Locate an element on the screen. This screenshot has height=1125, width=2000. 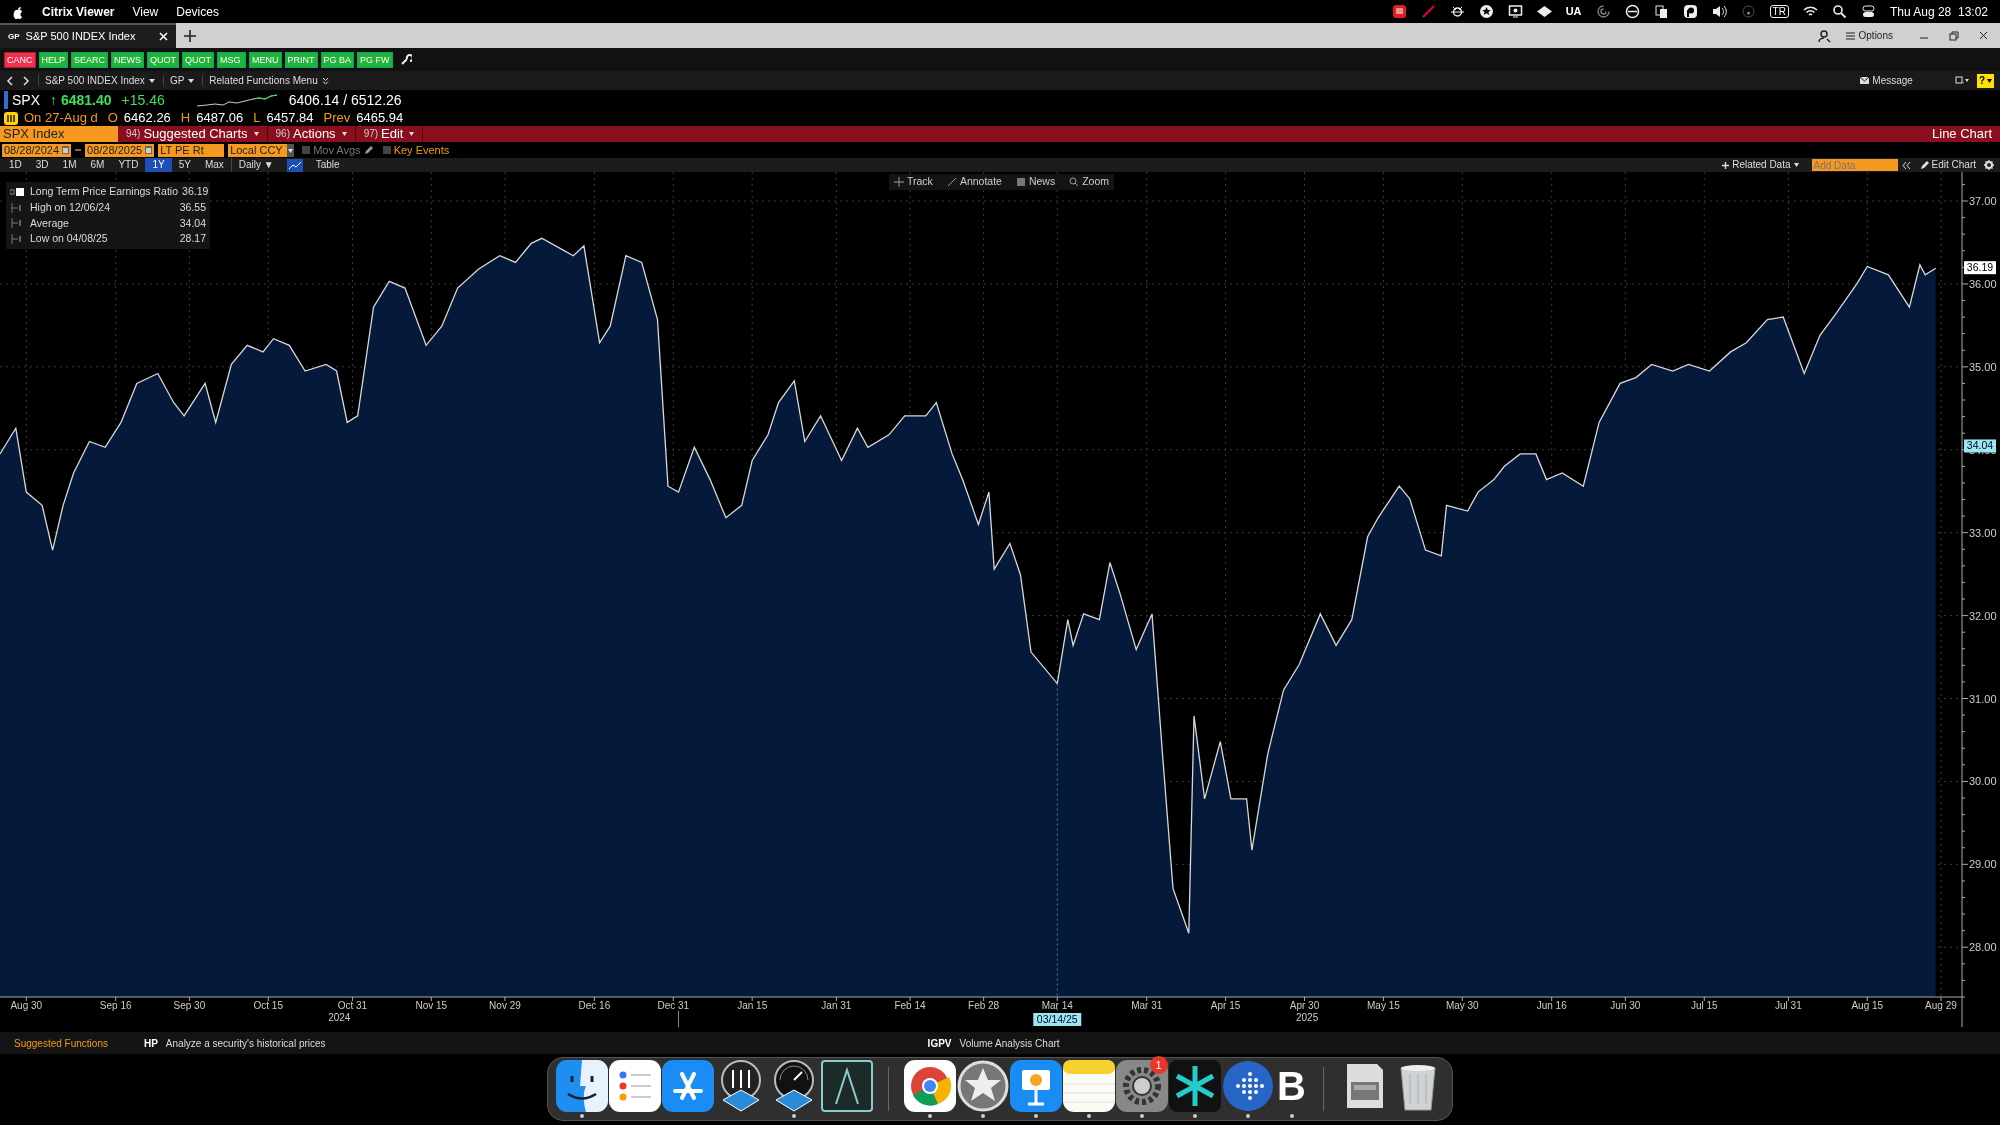
quote-value: 6465.94 is located at coordinates (380, 118).